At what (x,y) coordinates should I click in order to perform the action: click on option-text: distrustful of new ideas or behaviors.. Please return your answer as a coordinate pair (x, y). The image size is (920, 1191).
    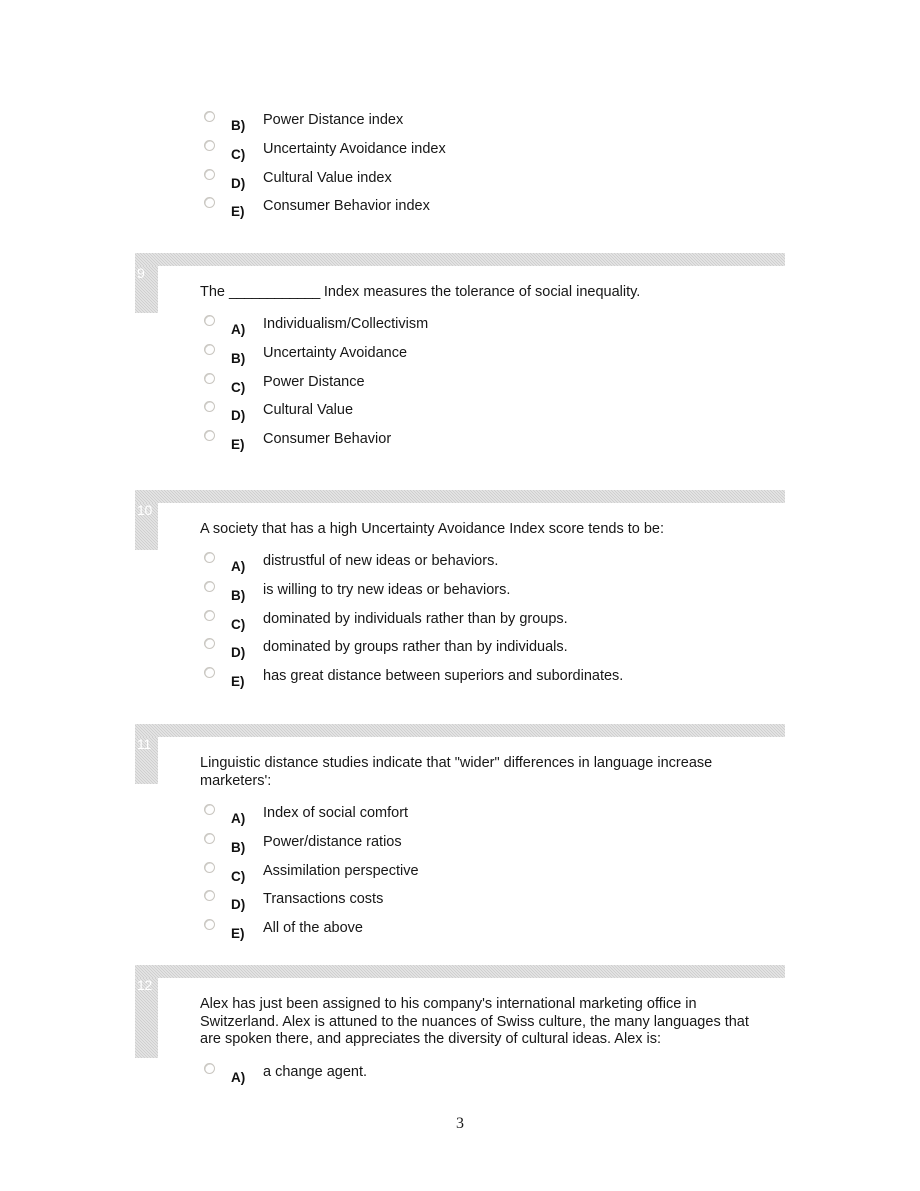
    Looking at the image, I should click on (380, 561).